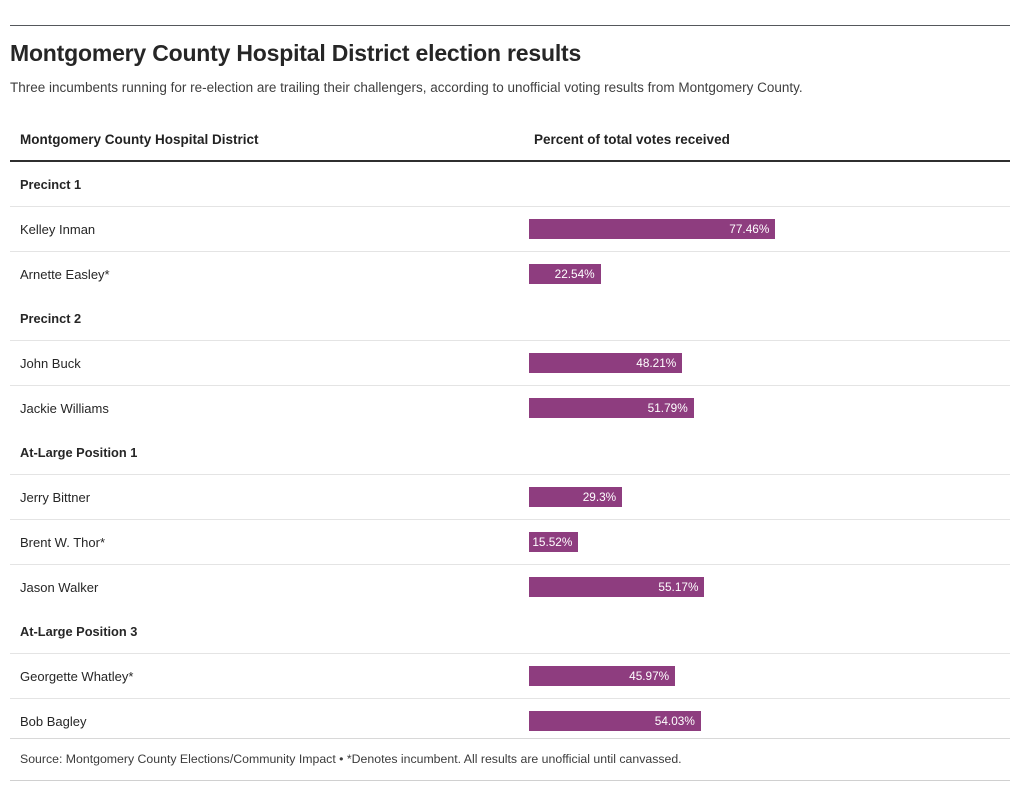 The height and width of the screenshot is (806, 1020). I want to click on bar-track: 77.46%, so click(769, 229).